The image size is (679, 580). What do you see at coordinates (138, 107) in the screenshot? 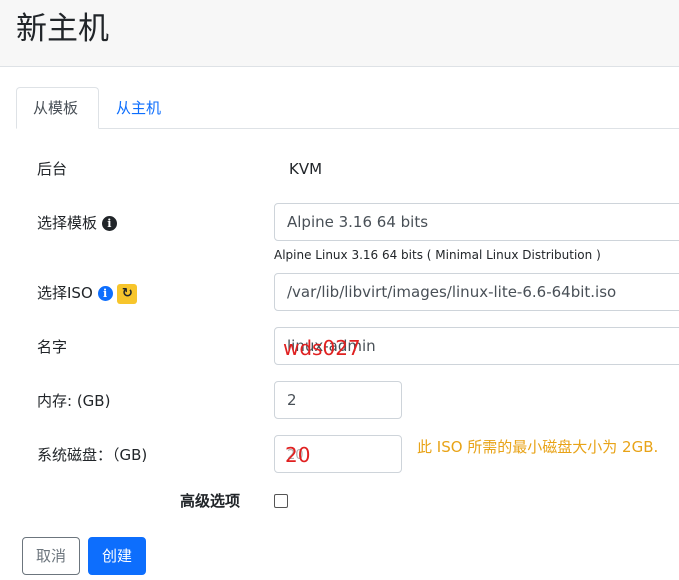
I see `tab-from-host: 从主机` at bounding box center [138, 107].